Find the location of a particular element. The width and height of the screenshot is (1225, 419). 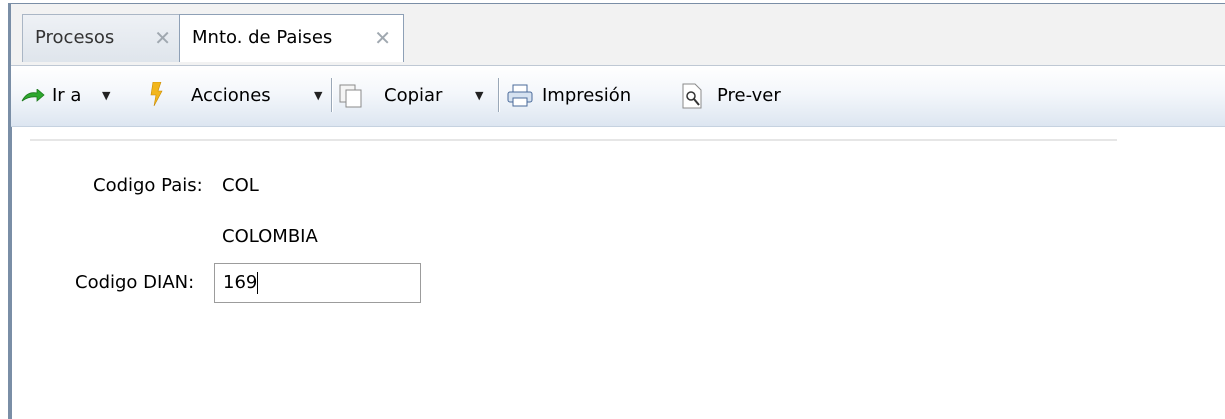

copy-icon is located at coordinates (350, 96).